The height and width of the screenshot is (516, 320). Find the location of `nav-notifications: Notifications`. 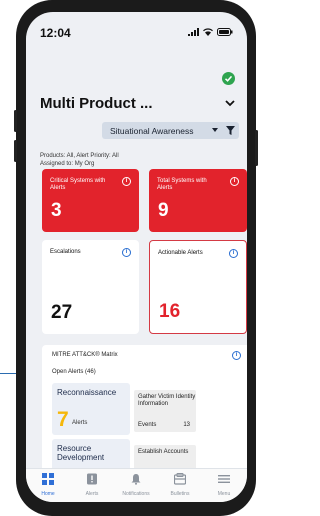

nav-notifications: Notifications is located at coordinates (136, 485).